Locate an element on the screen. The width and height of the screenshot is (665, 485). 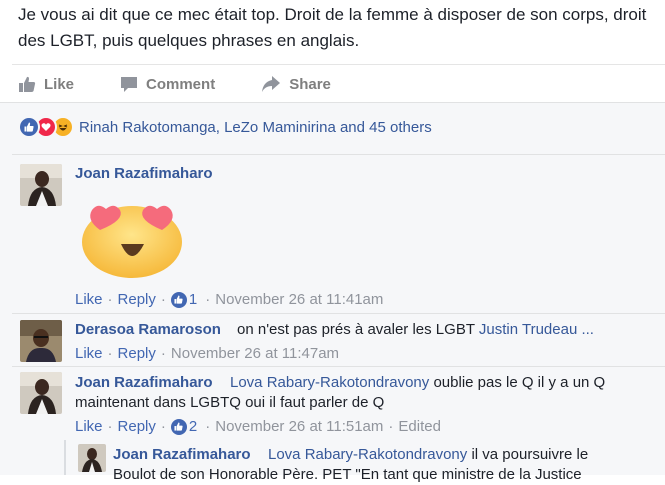
post-action-bar: Like Comment Share is located at coordinates (197, 84).